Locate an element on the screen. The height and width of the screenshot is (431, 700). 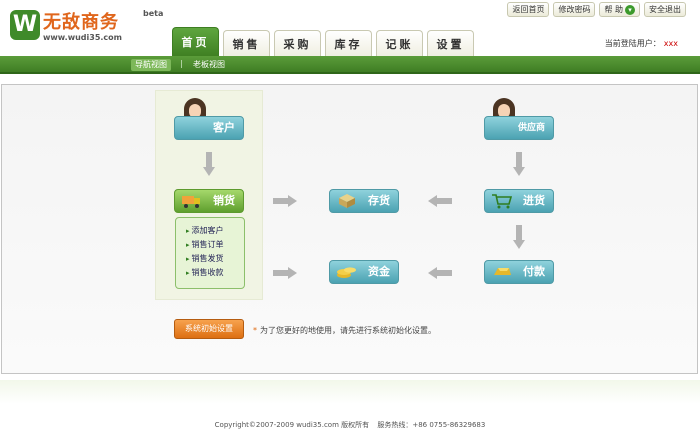
logout-link: 安全退出 is located at coordinates (665, 9).